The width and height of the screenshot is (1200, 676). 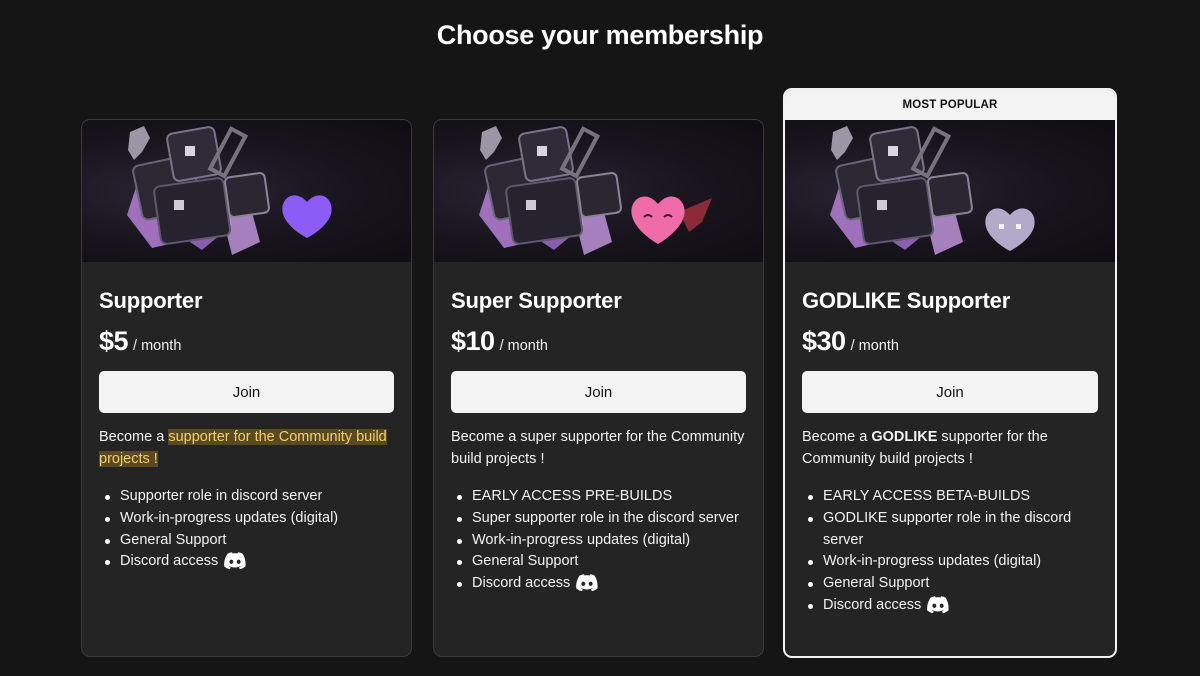 What do you see at coordinates (824, 341) in the screenshot?
I see `tier-price: $30` at bounding box center [824, 341].